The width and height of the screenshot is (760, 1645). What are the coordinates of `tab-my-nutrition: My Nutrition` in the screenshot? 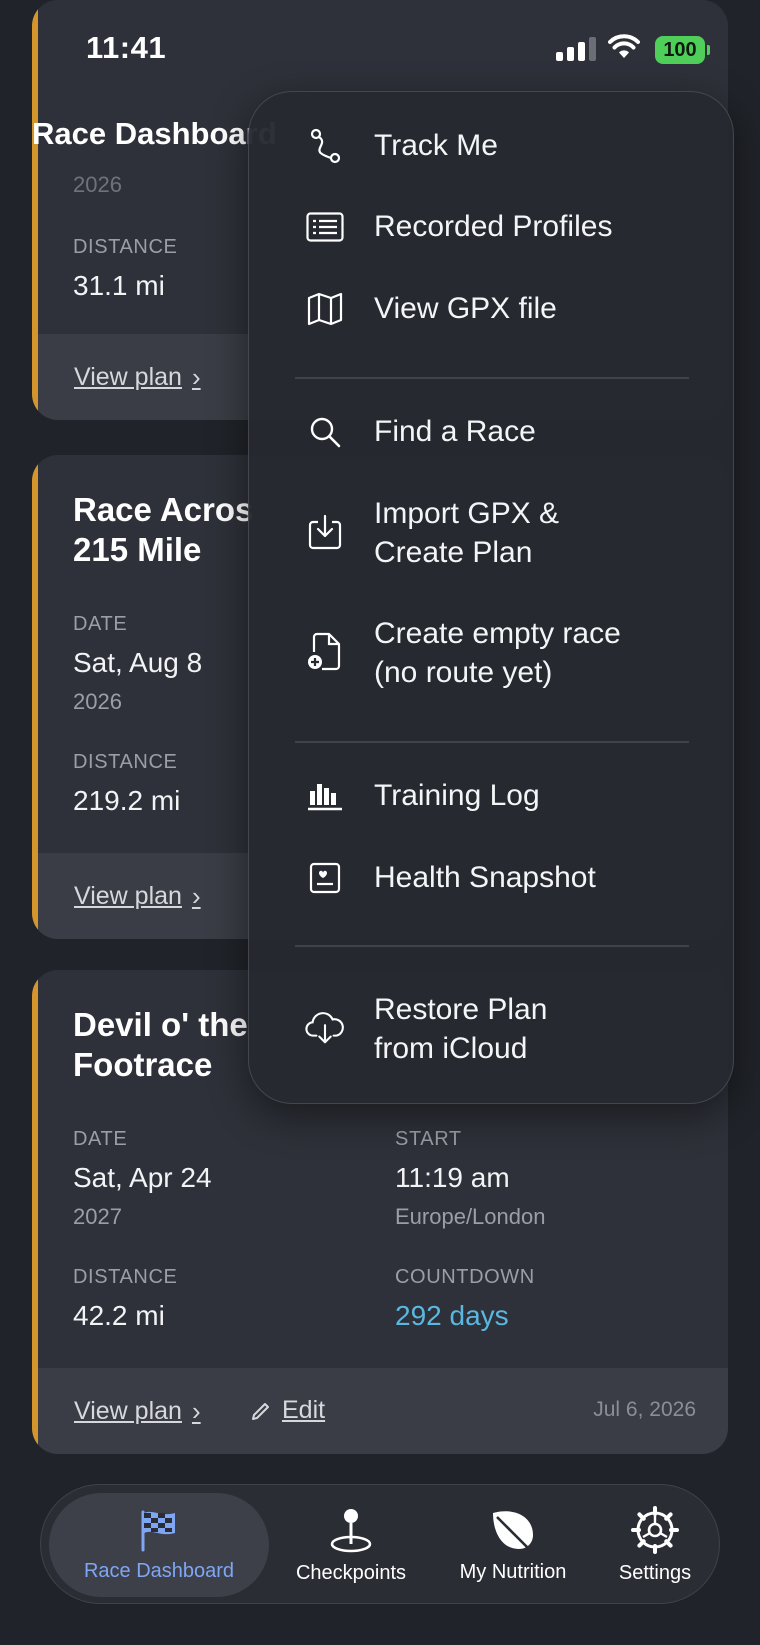 It's located at (513, 1545).